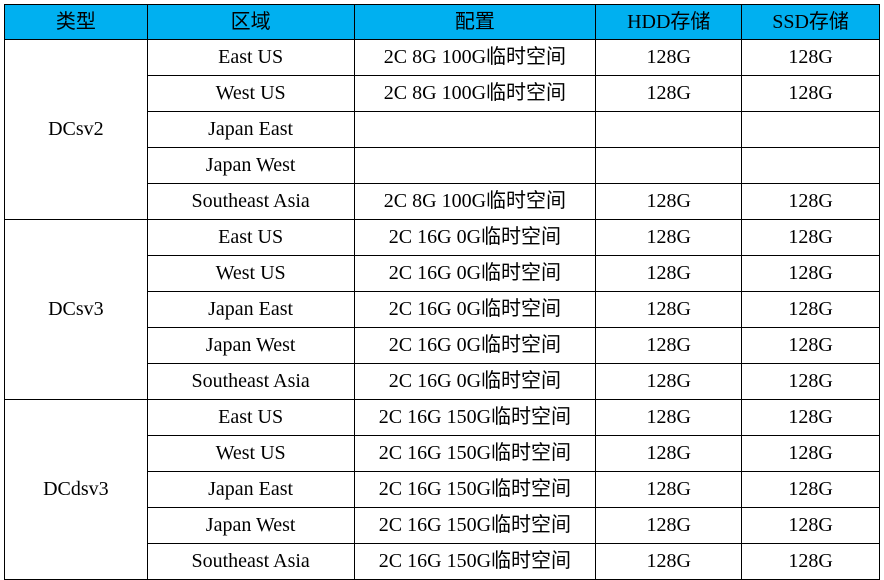  I want to click on type-cell: DCsv3, so click(76, 309).